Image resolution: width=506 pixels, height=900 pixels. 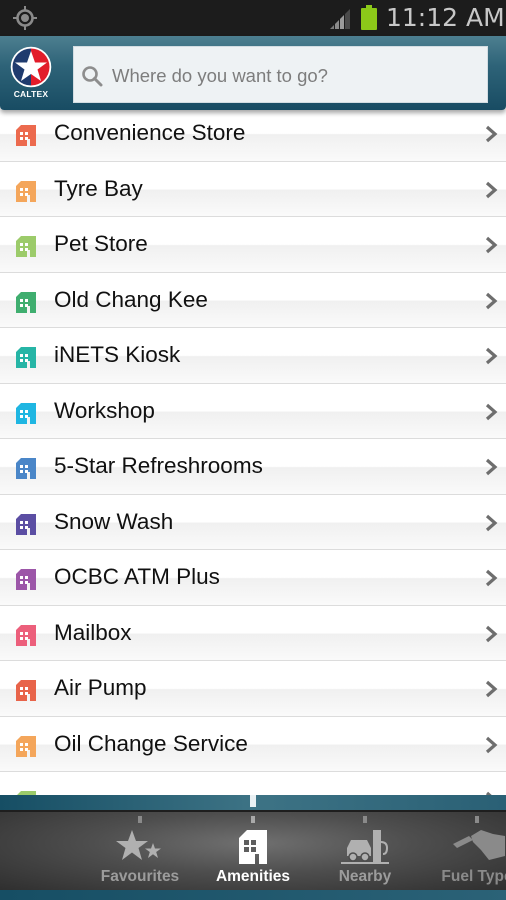 I want to click on tab-label: Fuel Type, so click(x=473, y=876).